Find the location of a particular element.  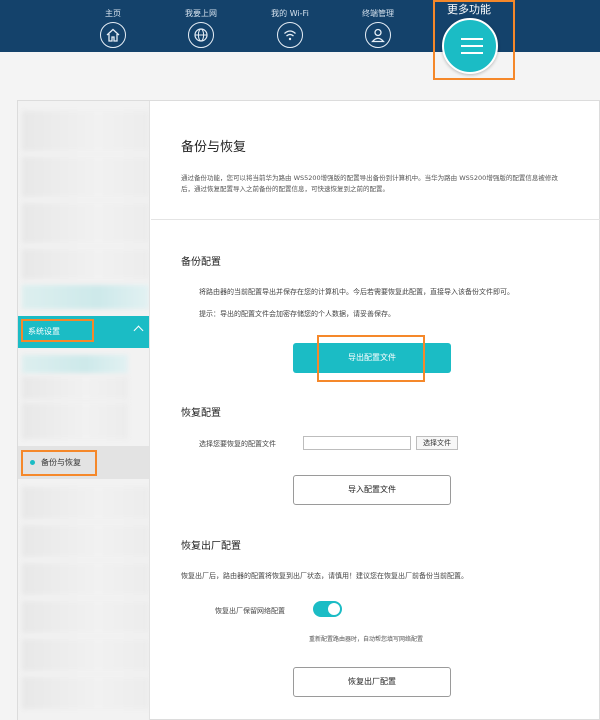

keep-network-toggle is located at coordinates (327, 609).